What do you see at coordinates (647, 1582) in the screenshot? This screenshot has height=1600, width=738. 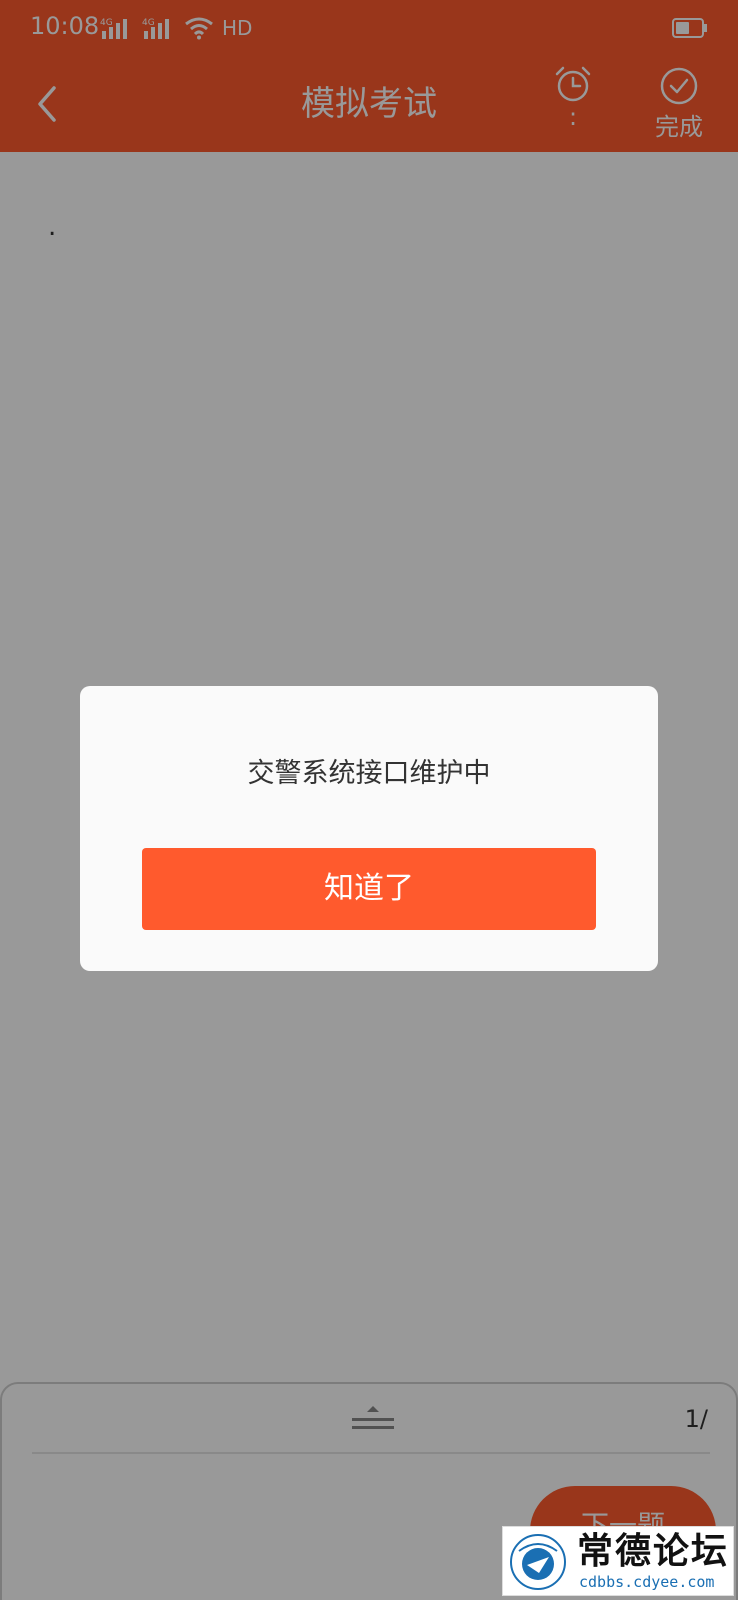 I see `watermark-url: cdbbs.cdyee.com` at bounding box center [647, 1582].